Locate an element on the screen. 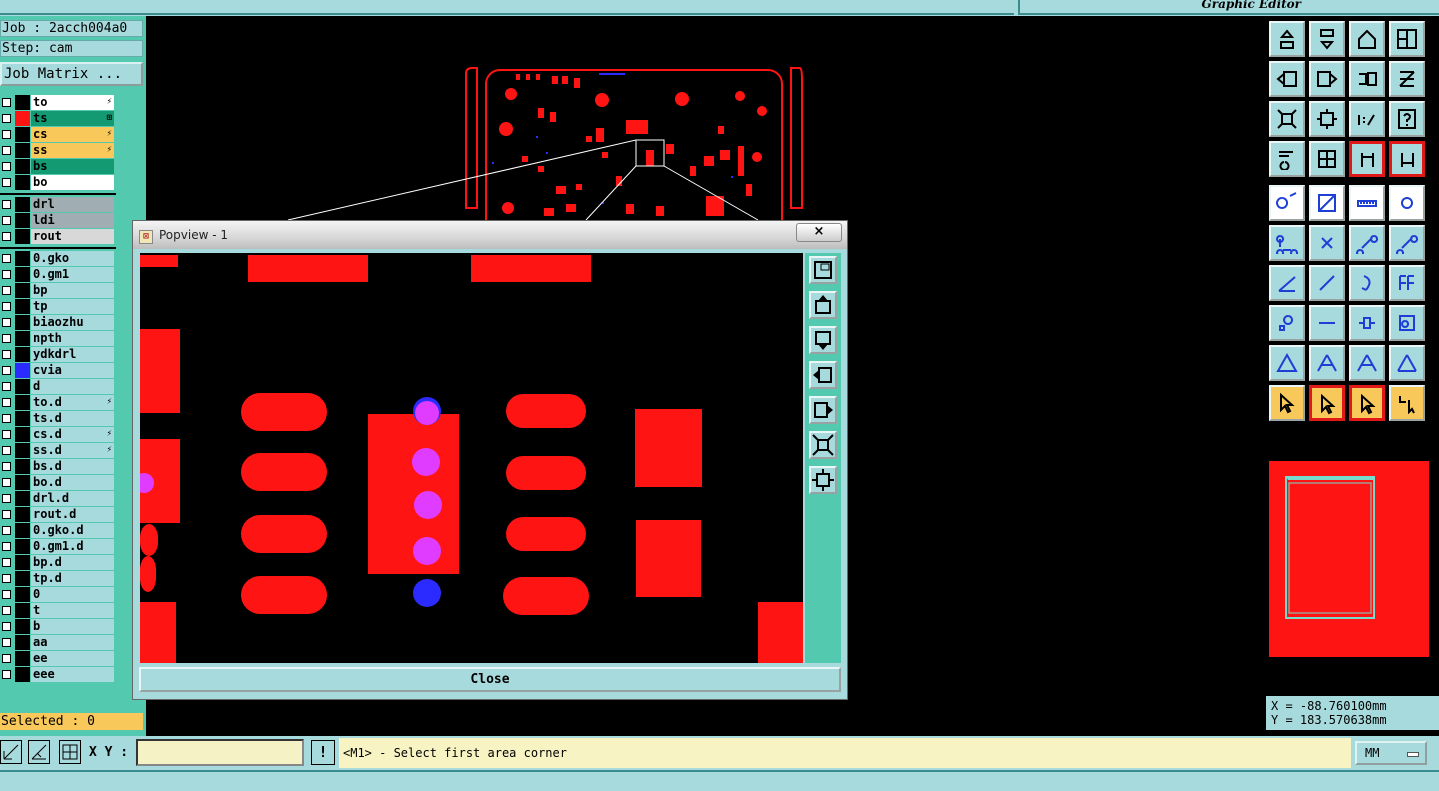  home-icon is located at coordinates (1367, 39).